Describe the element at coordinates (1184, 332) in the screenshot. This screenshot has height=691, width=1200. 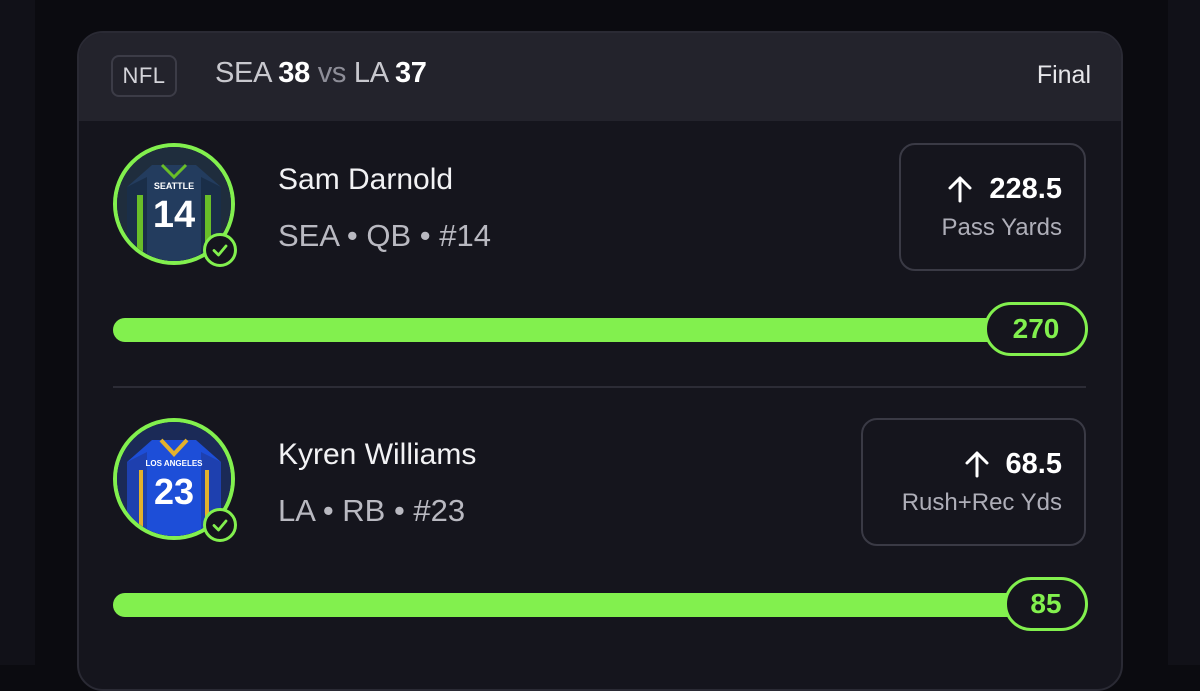
I see `right-panel-edge` at that location.